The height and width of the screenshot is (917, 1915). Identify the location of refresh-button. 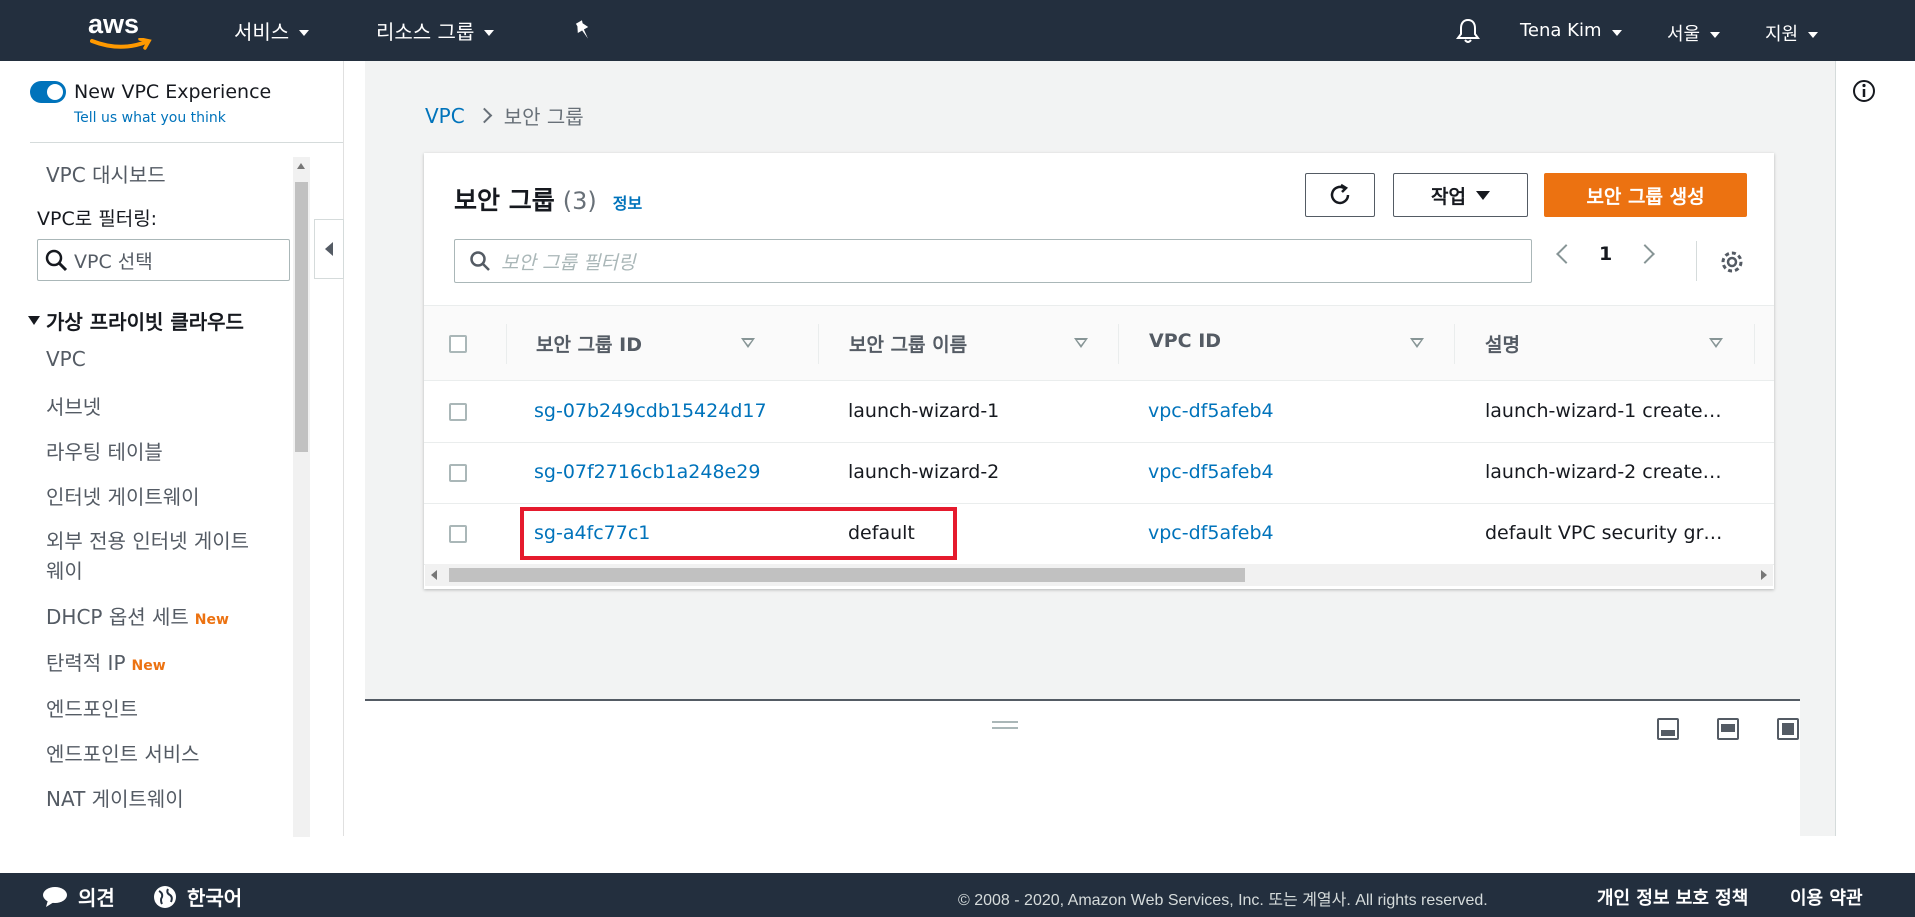
(1340, 195).